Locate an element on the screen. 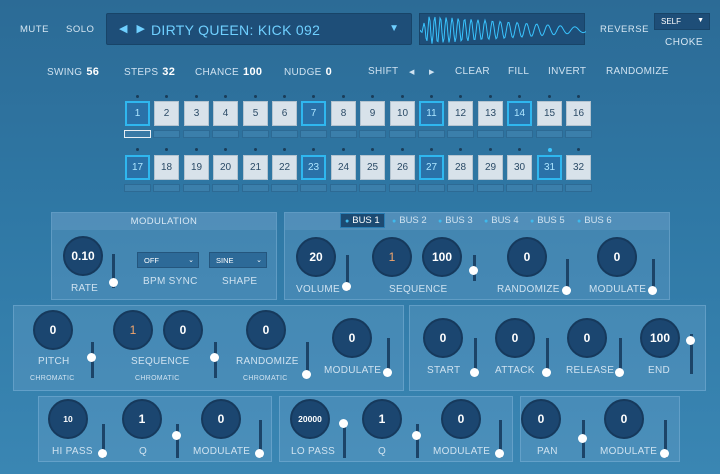 This screenshot has width=720, height=474. chevron-down-icon: ▼ is located at coordinates (394, 28).